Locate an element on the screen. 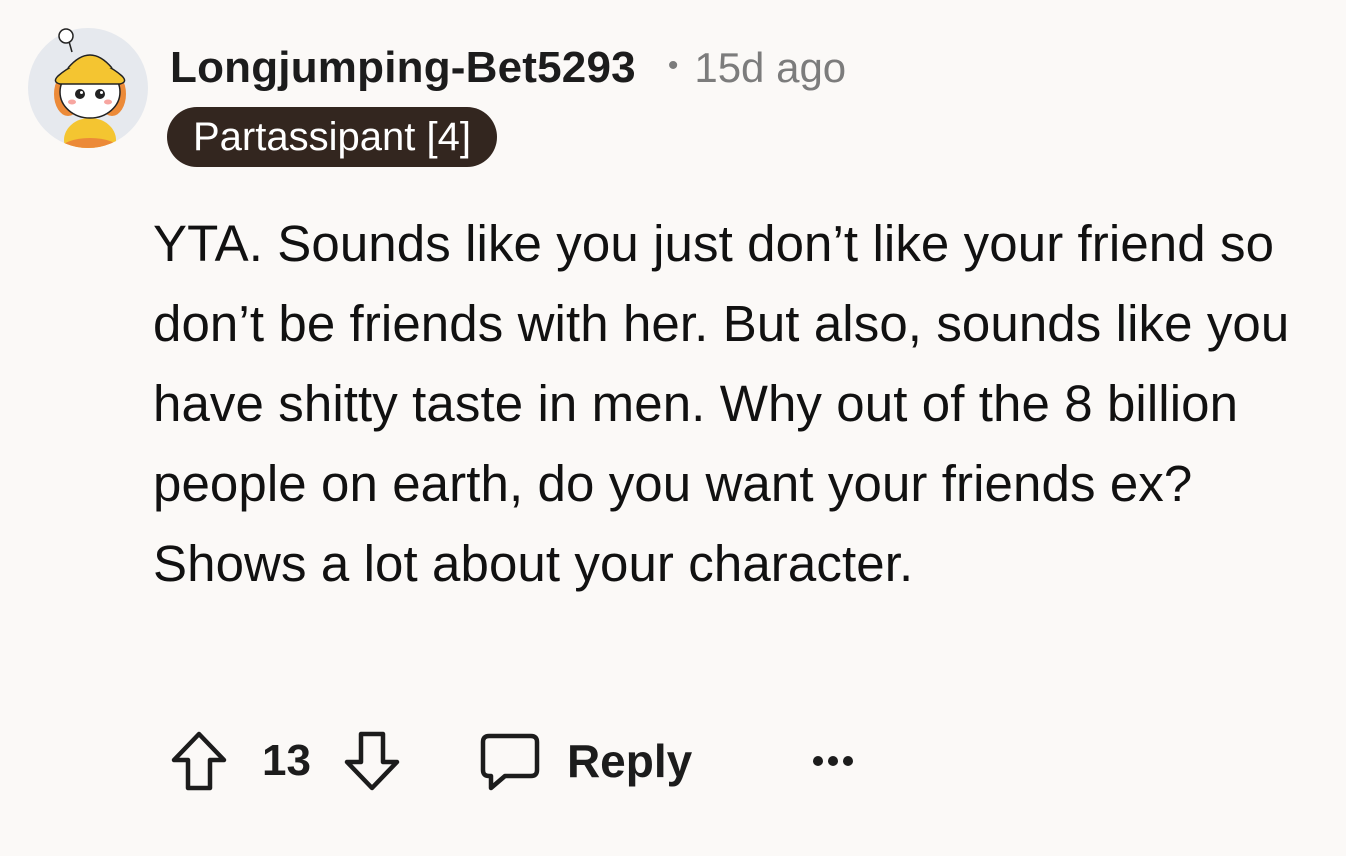  comment-header: Longjumping-Bet5293 • 15d ago is located at coordinates (508, 68).